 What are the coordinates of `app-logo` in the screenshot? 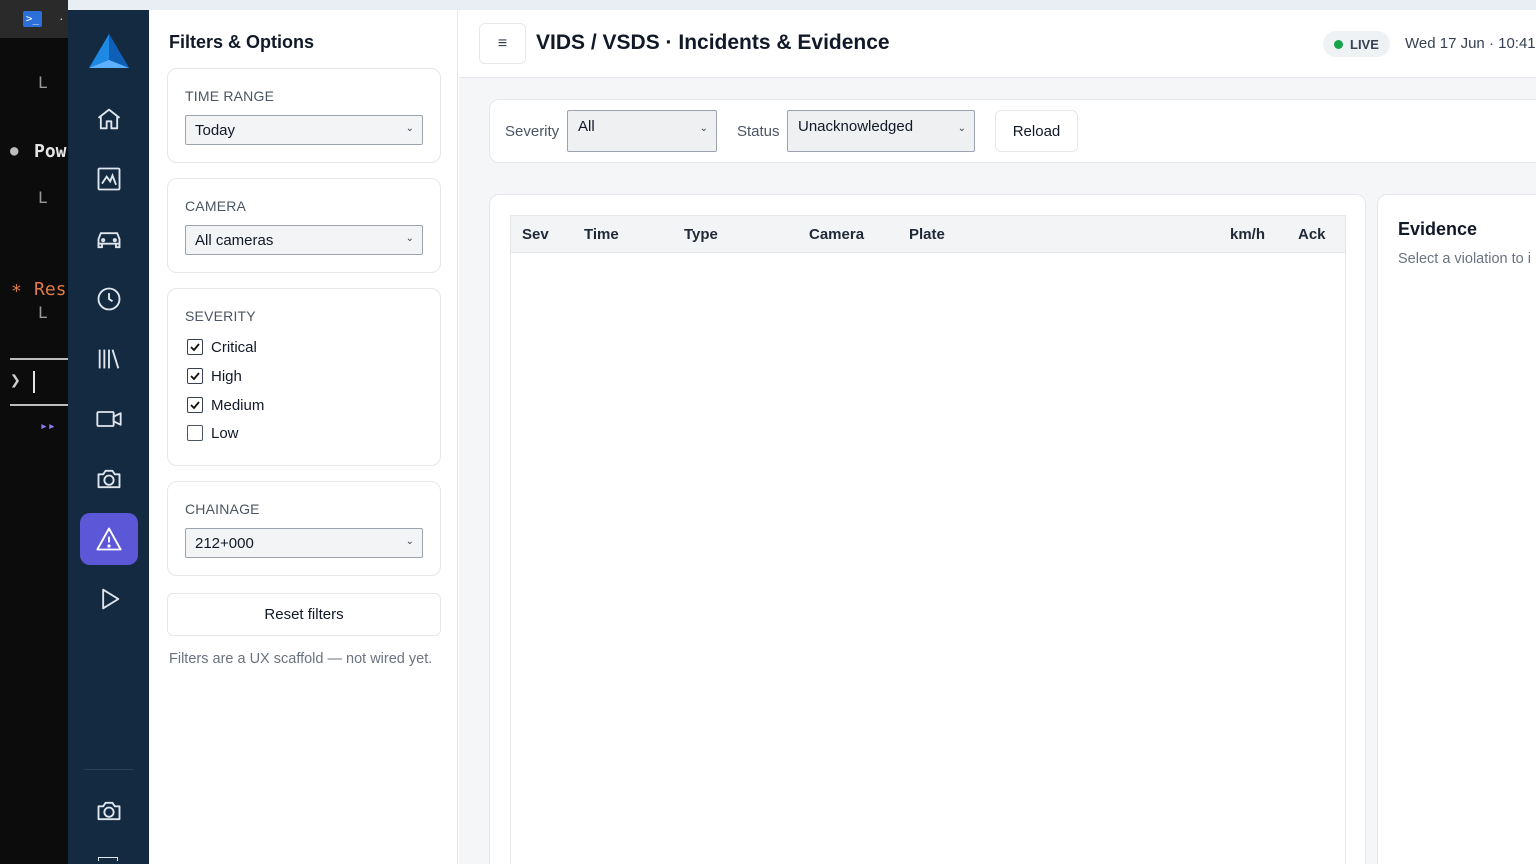 It's located at (109, 52).